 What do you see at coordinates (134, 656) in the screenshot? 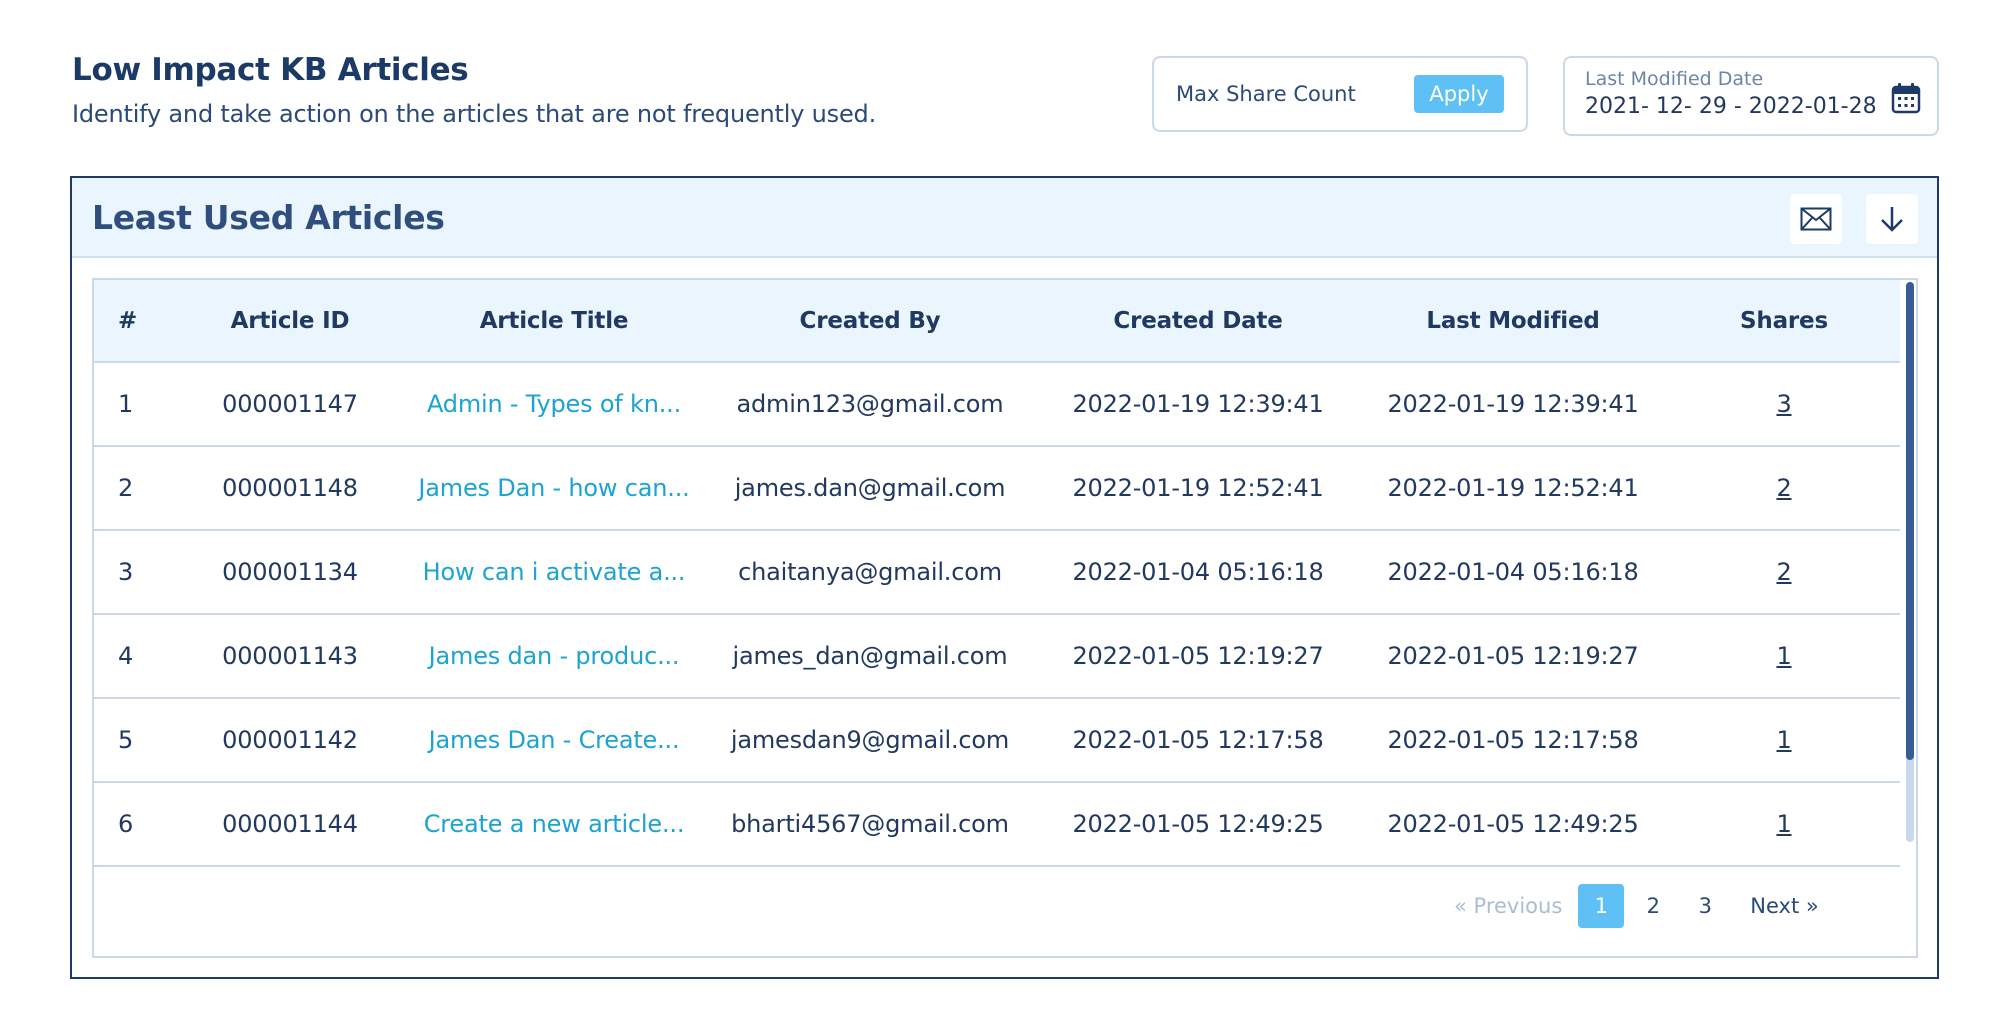
I see `row-number: 4` at bounding box center [134, 656].